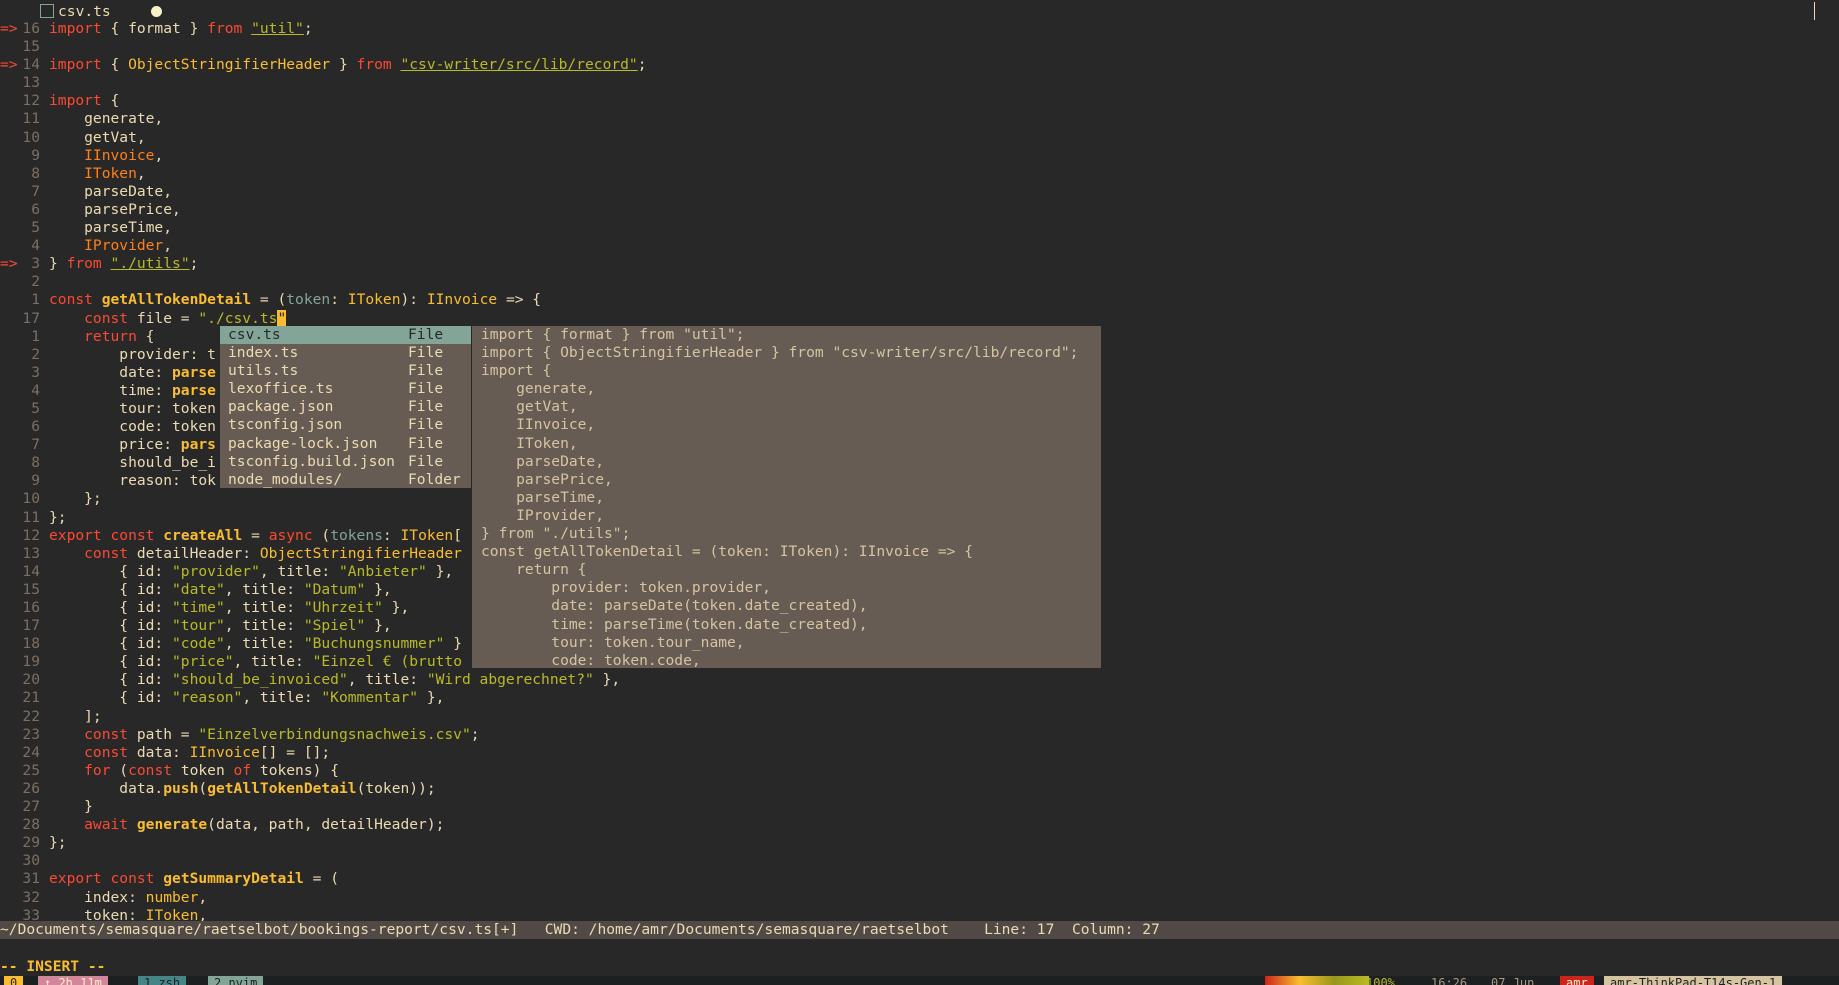 This screenshot has height=985, width=1839. I want to click on line-text: ];, so click(75, 717).